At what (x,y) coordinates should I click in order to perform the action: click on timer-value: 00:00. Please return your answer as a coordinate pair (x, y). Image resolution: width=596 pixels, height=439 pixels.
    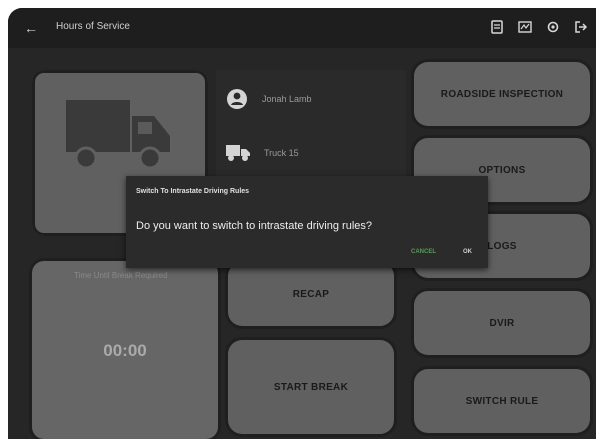
    Looking at the image, I should click on (125, 350).